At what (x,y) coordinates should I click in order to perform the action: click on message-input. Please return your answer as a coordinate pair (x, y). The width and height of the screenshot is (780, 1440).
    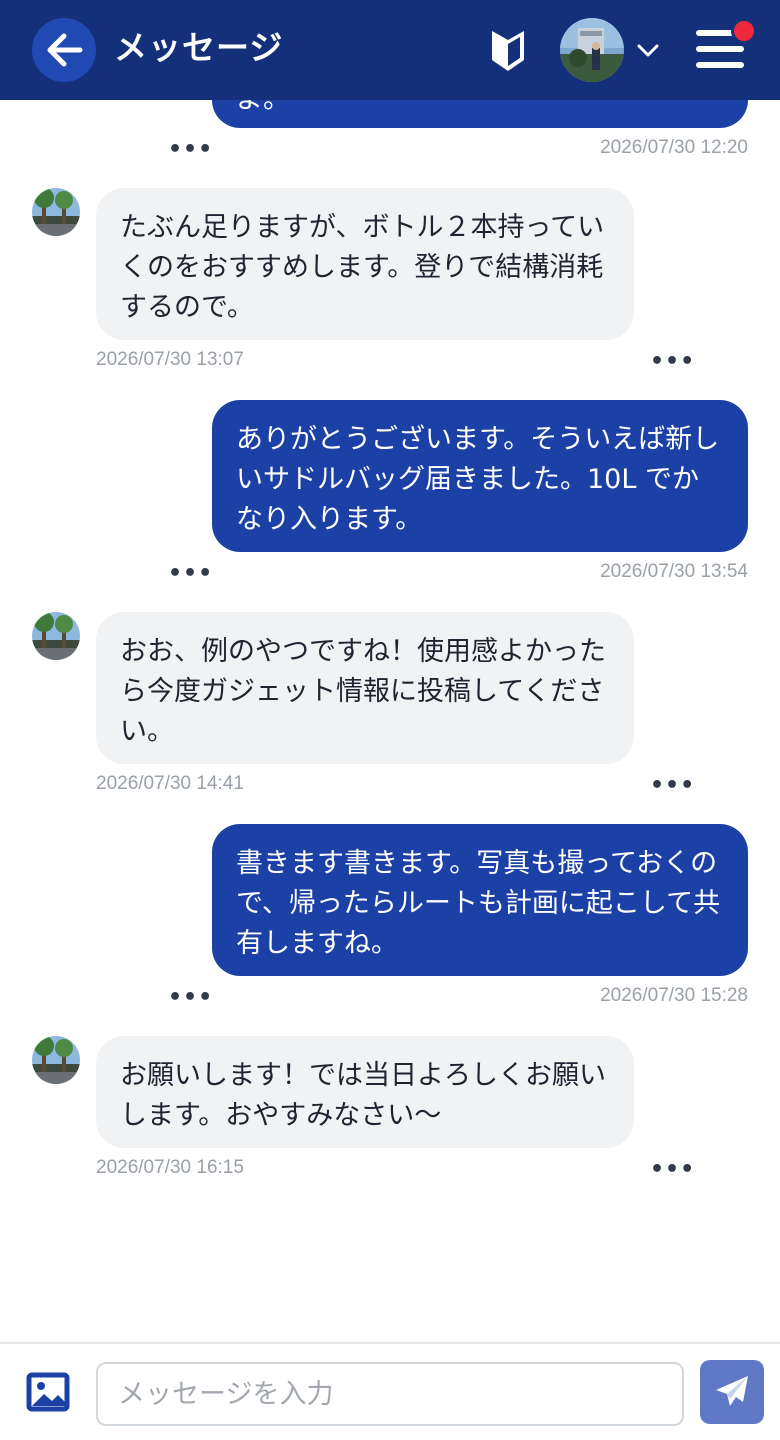
    Looking at the image, I should click on (390, 1394).